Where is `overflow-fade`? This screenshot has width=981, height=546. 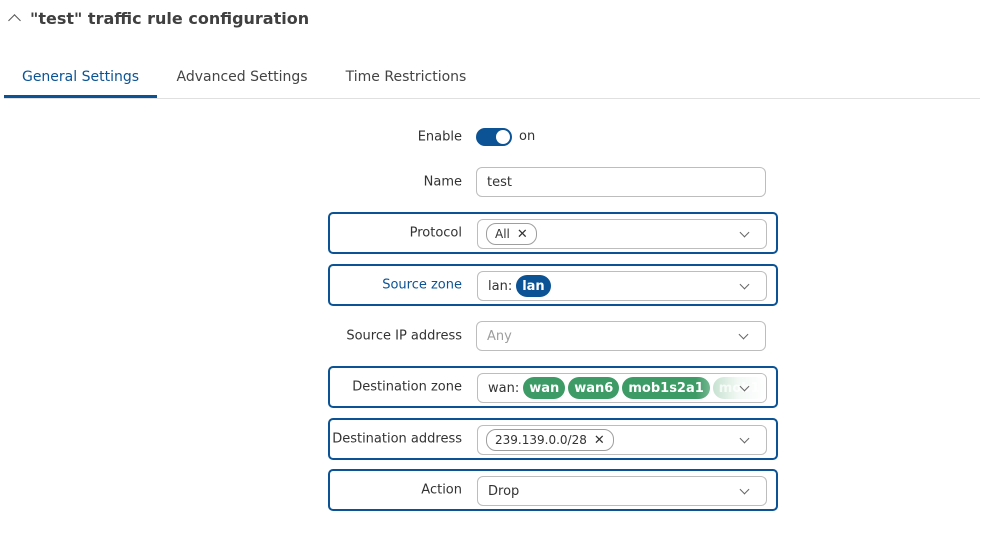
overflow-fade is located at coordinates (731, 388).